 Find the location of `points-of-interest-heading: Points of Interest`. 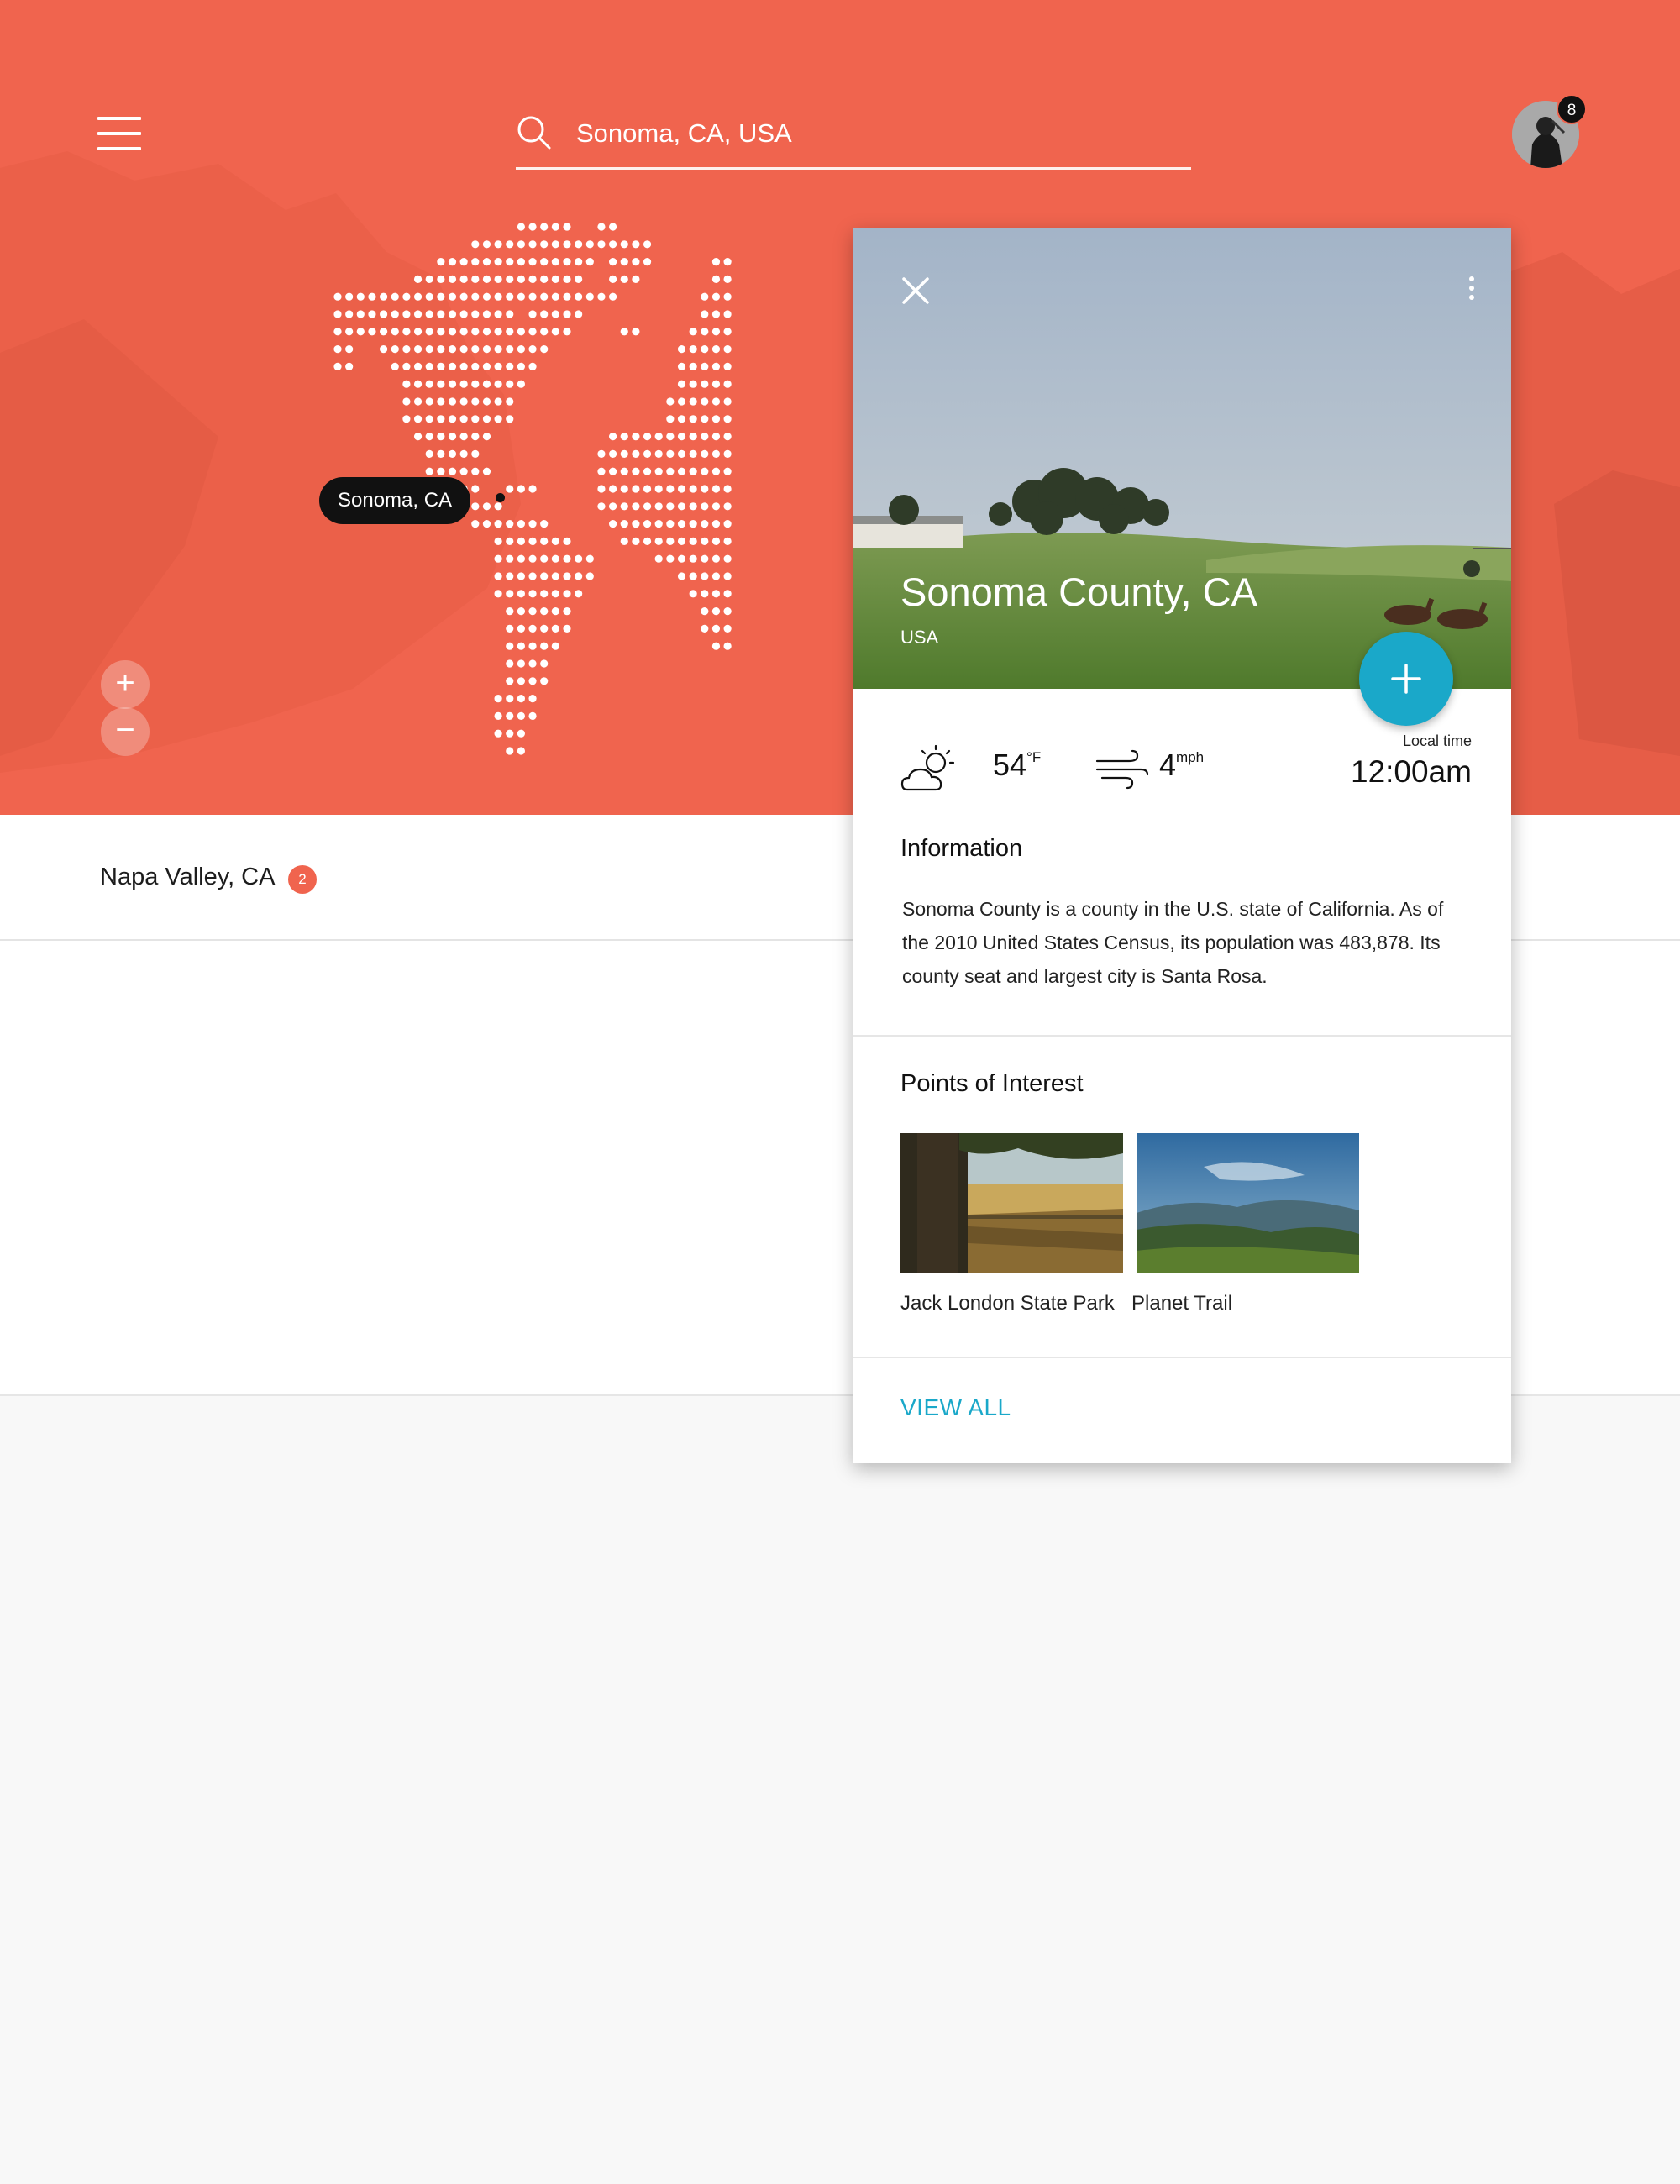

points-of-interest-heading: Points of Interest is located at coordinates (992, 1083).